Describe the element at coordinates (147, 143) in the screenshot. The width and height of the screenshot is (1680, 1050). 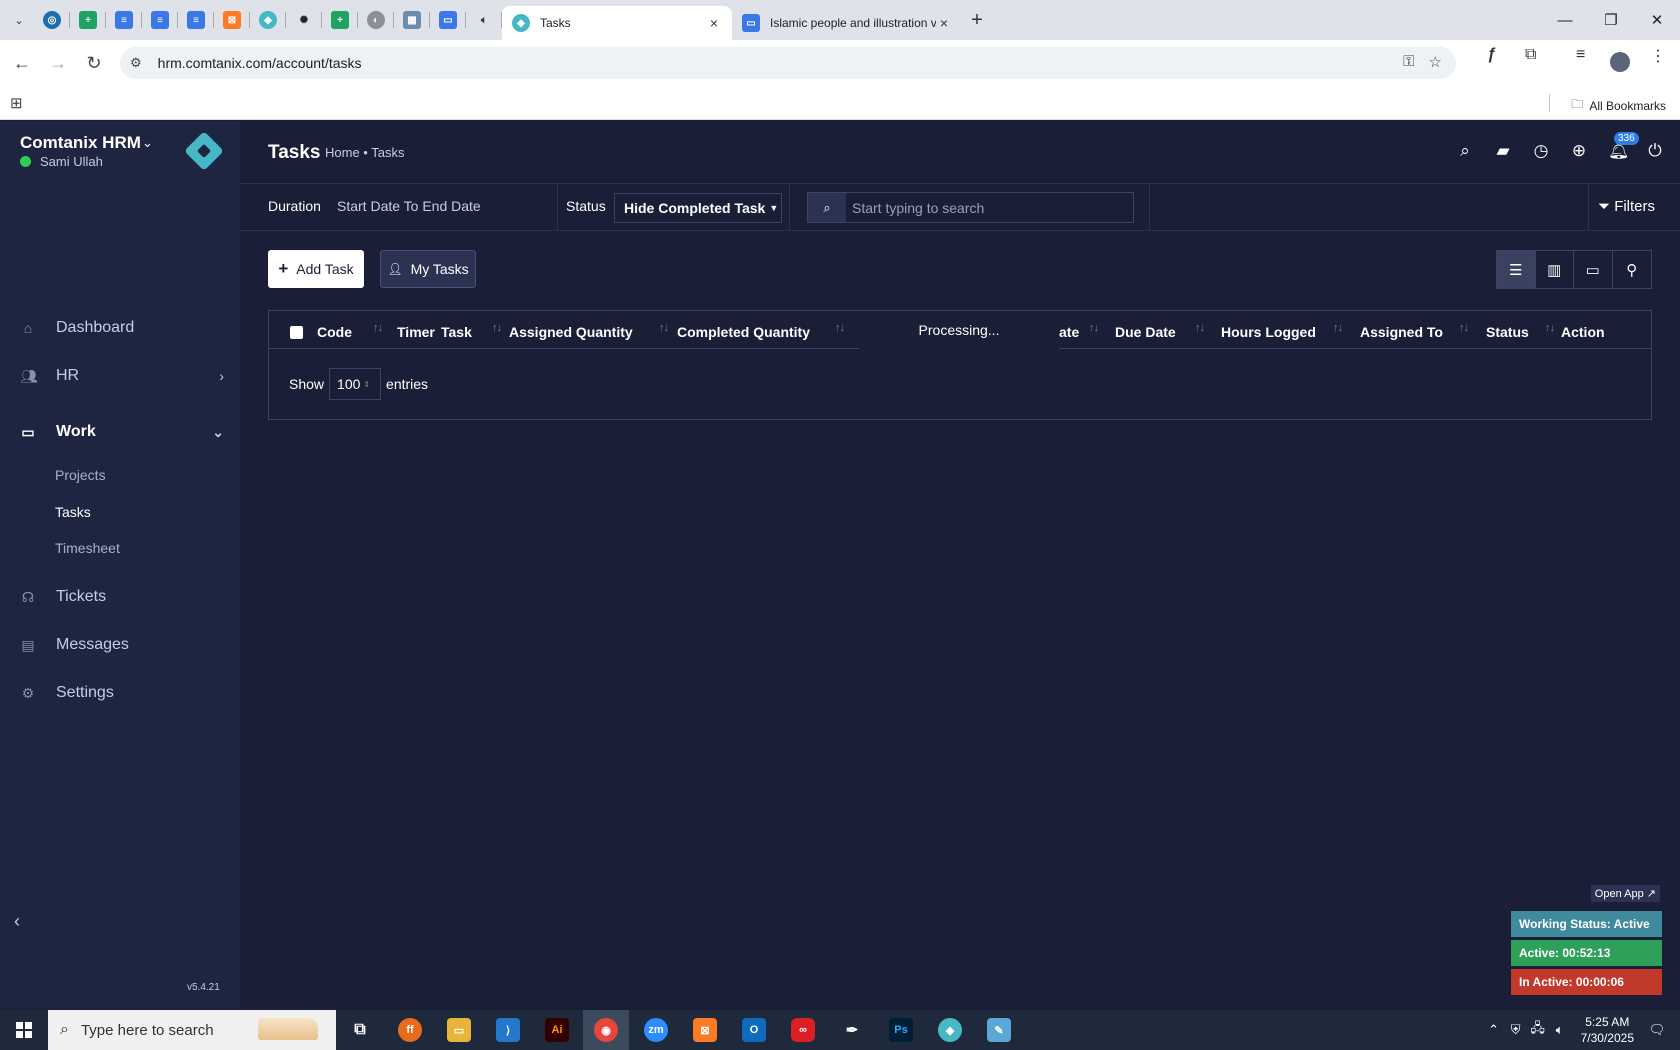
I see `chevron-down-icon: ⌄` at that location.